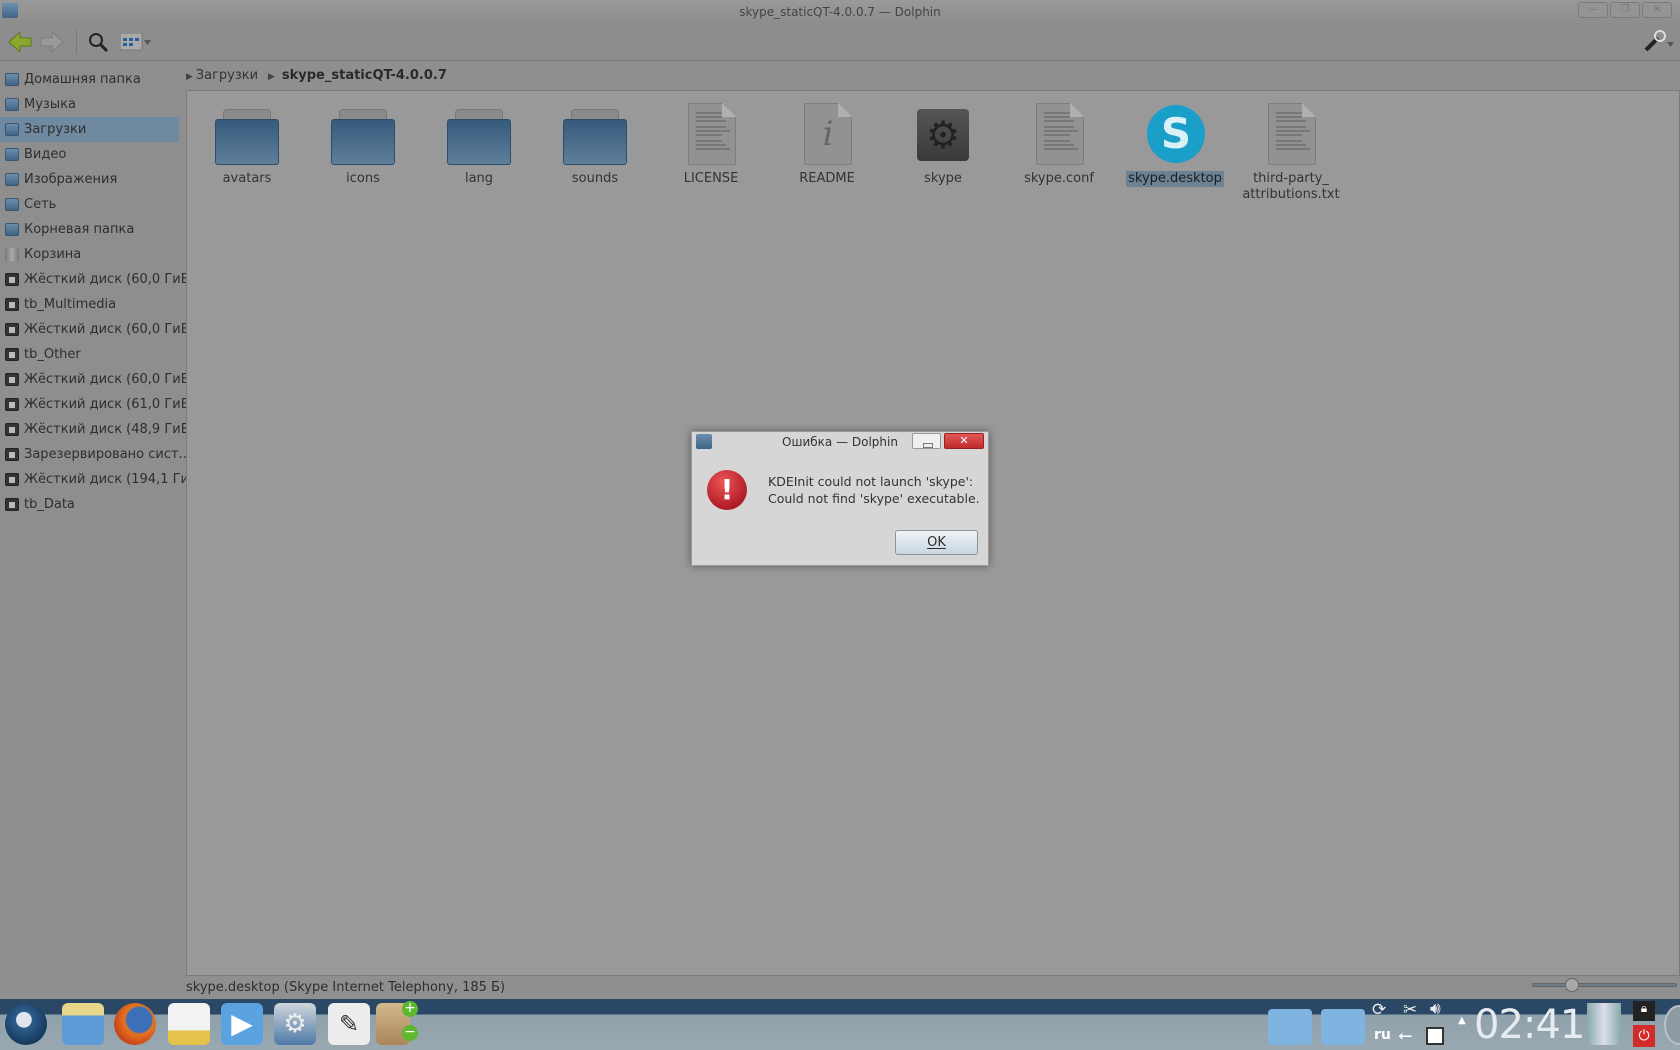 Image resolution: width=1680 pixels, height=1050 pixels. I want to click on system-settings-launcher-icon: ⚙, so click(295, 1024).